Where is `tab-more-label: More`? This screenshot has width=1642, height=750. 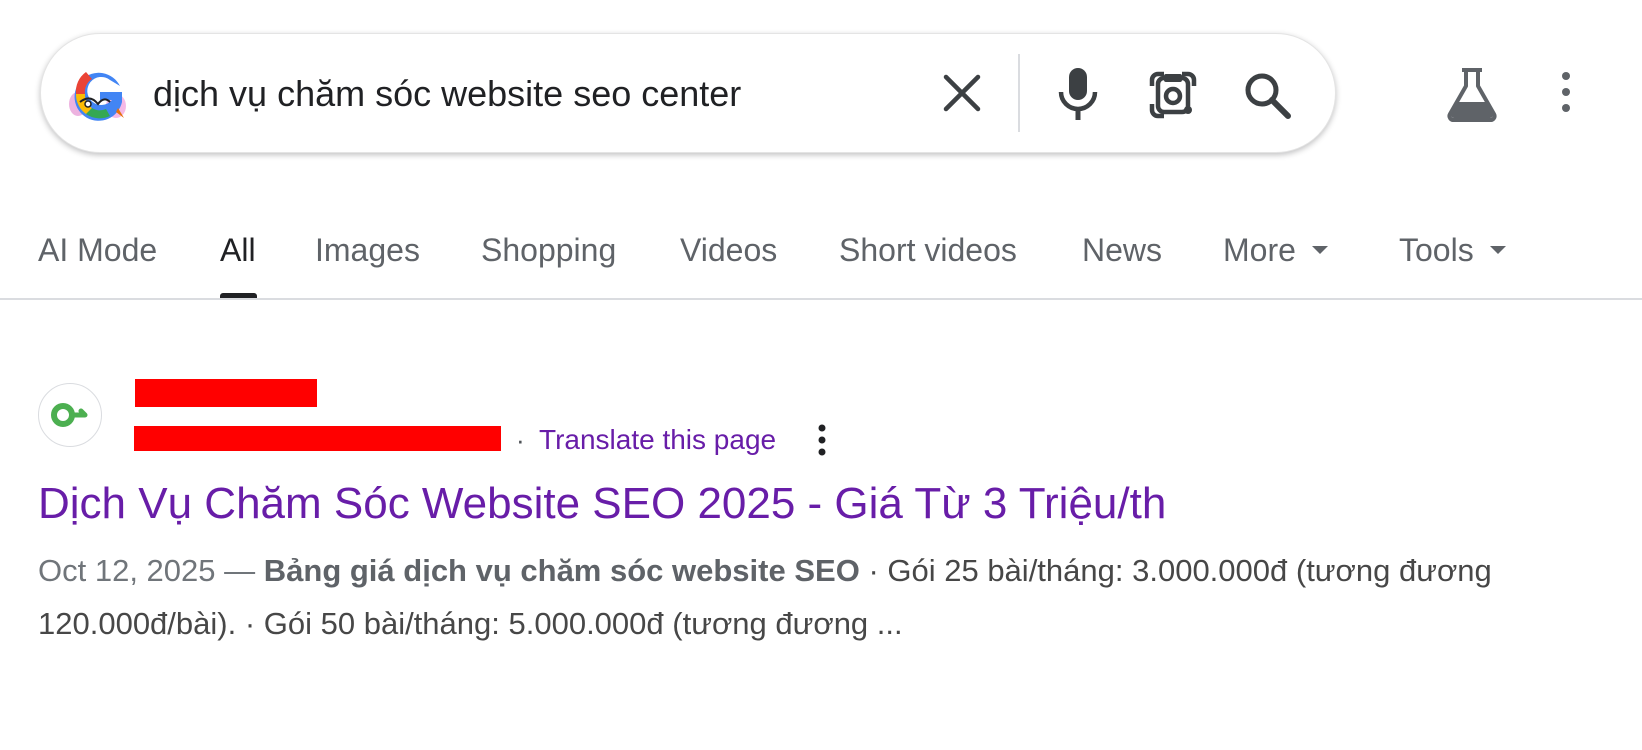
tab-more-label: More is located at coordinates (1259, 250).